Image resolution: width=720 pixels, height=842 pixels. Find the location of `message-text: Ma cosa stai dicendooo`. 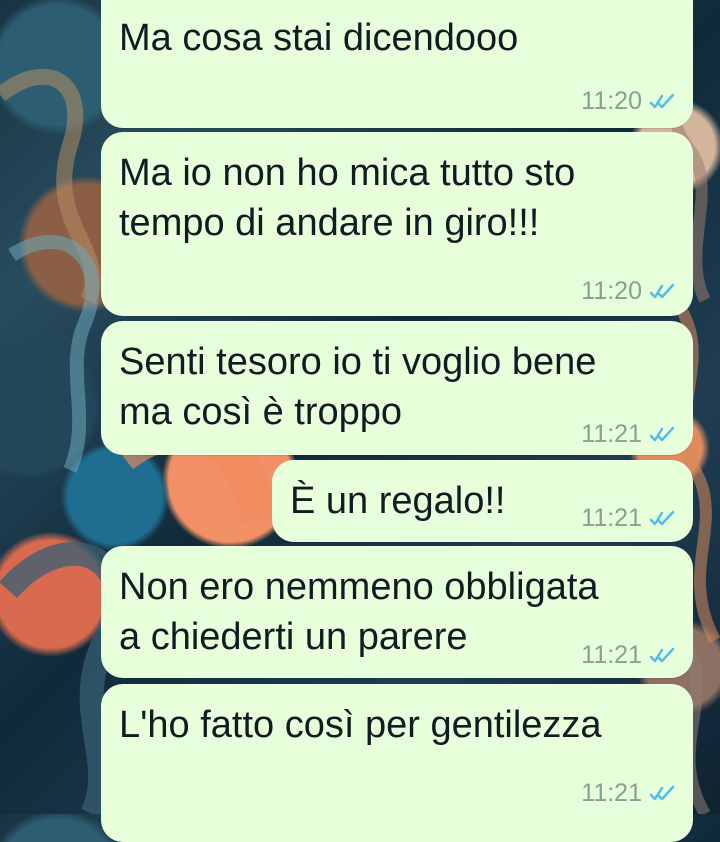

message-text: Ma cosa stai dicendooo is located at coordinates (319, 38).